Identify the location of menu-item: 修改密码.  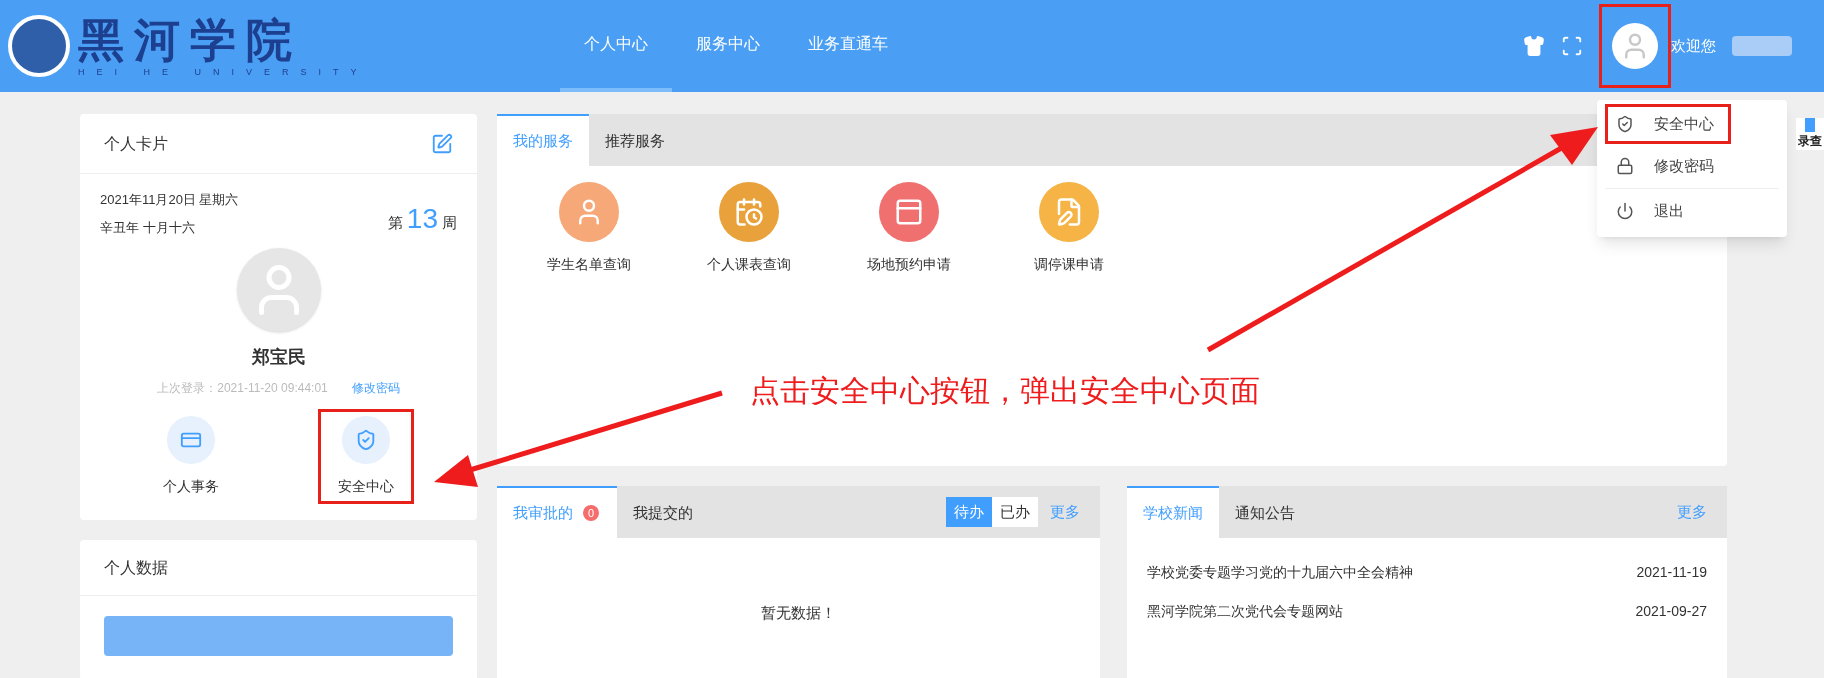
(1668, 166).